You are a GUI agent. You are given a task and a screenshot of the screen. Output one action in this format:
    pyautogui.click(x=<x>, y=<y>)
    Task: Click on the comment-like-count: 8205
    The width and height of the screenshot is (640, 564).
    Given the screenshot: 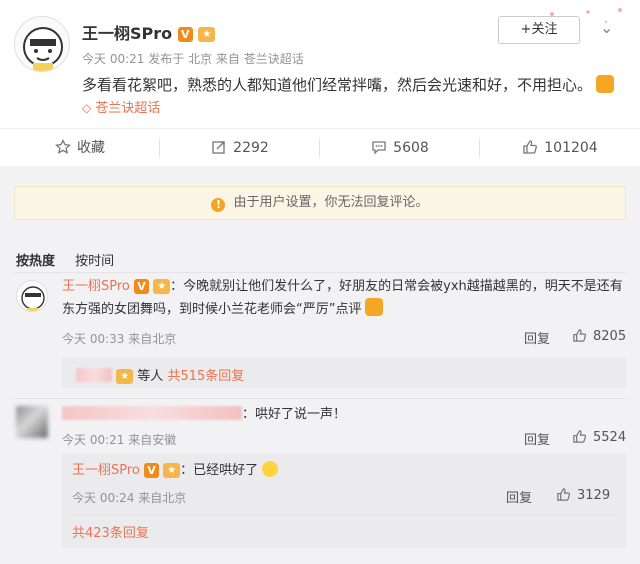 What is the action you would take?
    pyautogui.click(x=610, y=336)
    